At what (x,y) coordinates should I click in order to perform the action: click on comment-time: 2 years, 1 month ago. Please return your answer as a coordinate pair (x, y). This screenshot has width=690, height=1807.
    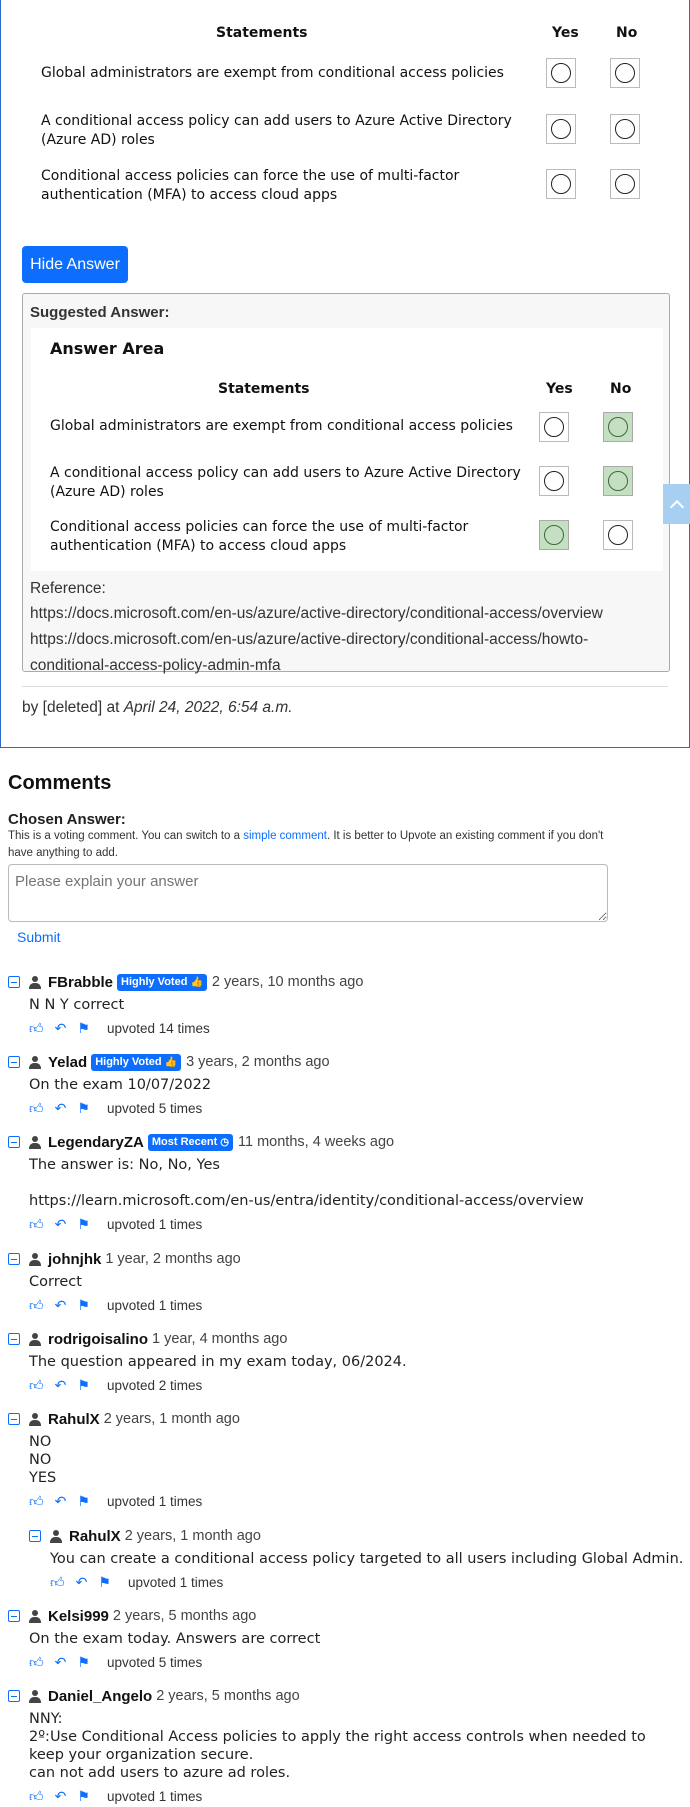
    Looking at the image, I should click on (171, 1419).